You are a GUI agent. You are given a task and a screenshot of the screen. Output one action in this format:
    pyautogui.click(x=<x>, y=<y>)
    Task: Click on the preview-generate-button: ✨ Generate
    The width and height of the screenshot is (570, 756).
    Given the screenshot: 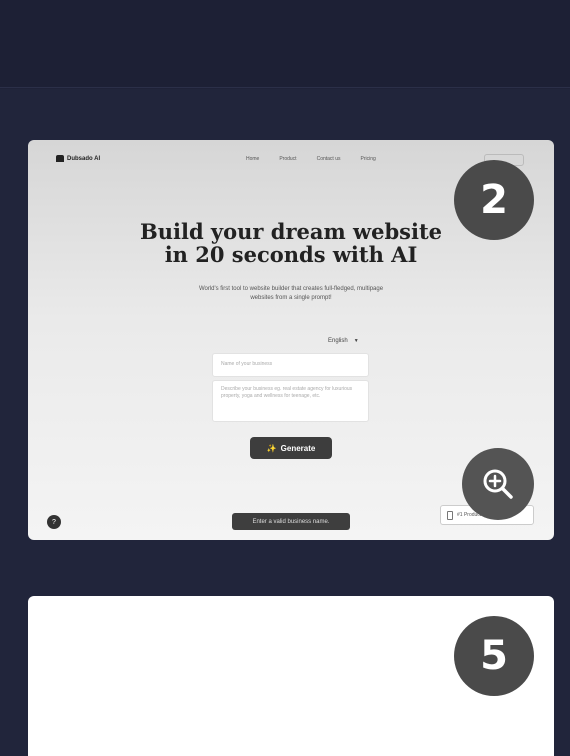 What is the action you would take?
    pyautogui.click(x=291, y=448)
    